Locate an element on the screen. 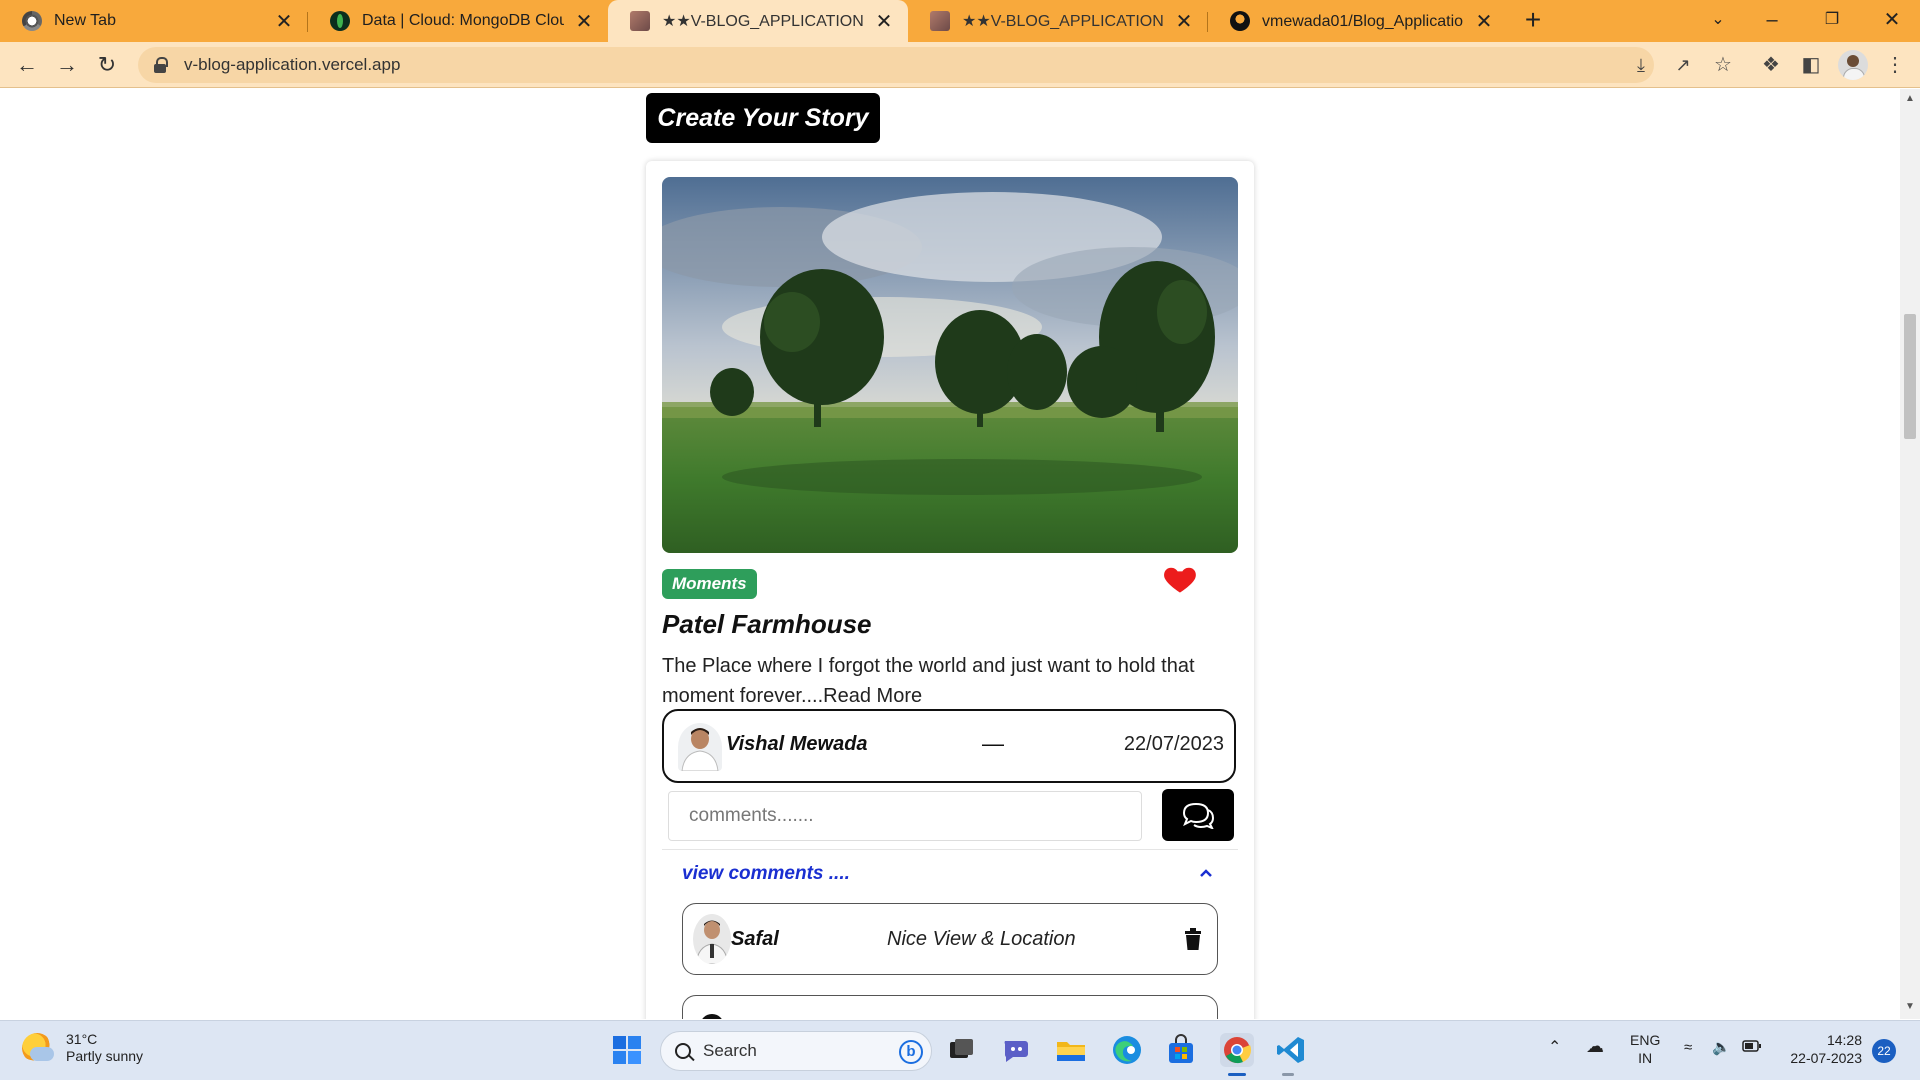 The width and height of the screenshot is (1920, 1080). weather-temp: 31°C is located at coordinates (82, 1039).